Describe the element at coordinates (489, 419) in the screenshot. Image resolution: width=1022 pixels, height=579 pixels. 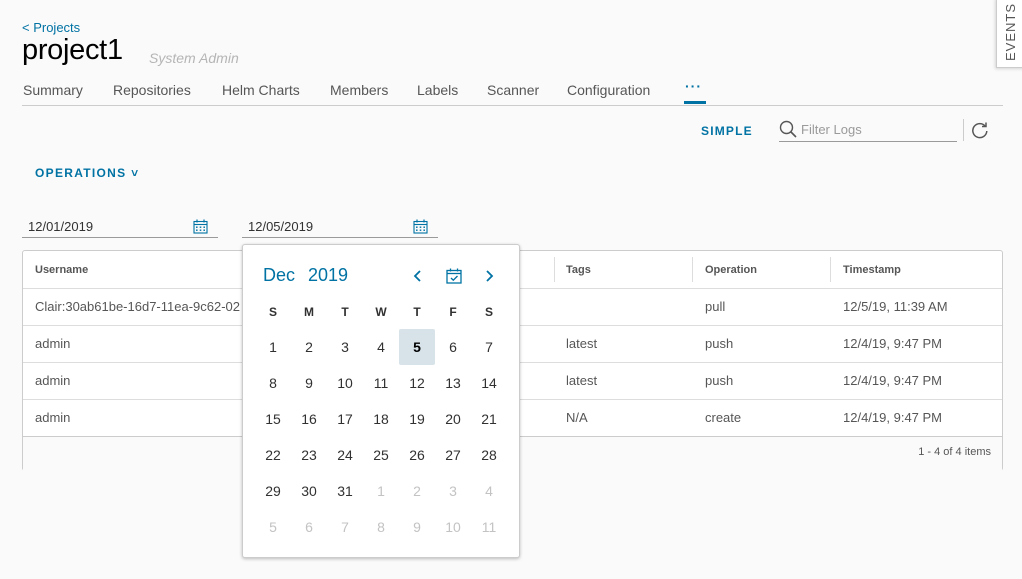
I see `calendar-day: 21` at that location.